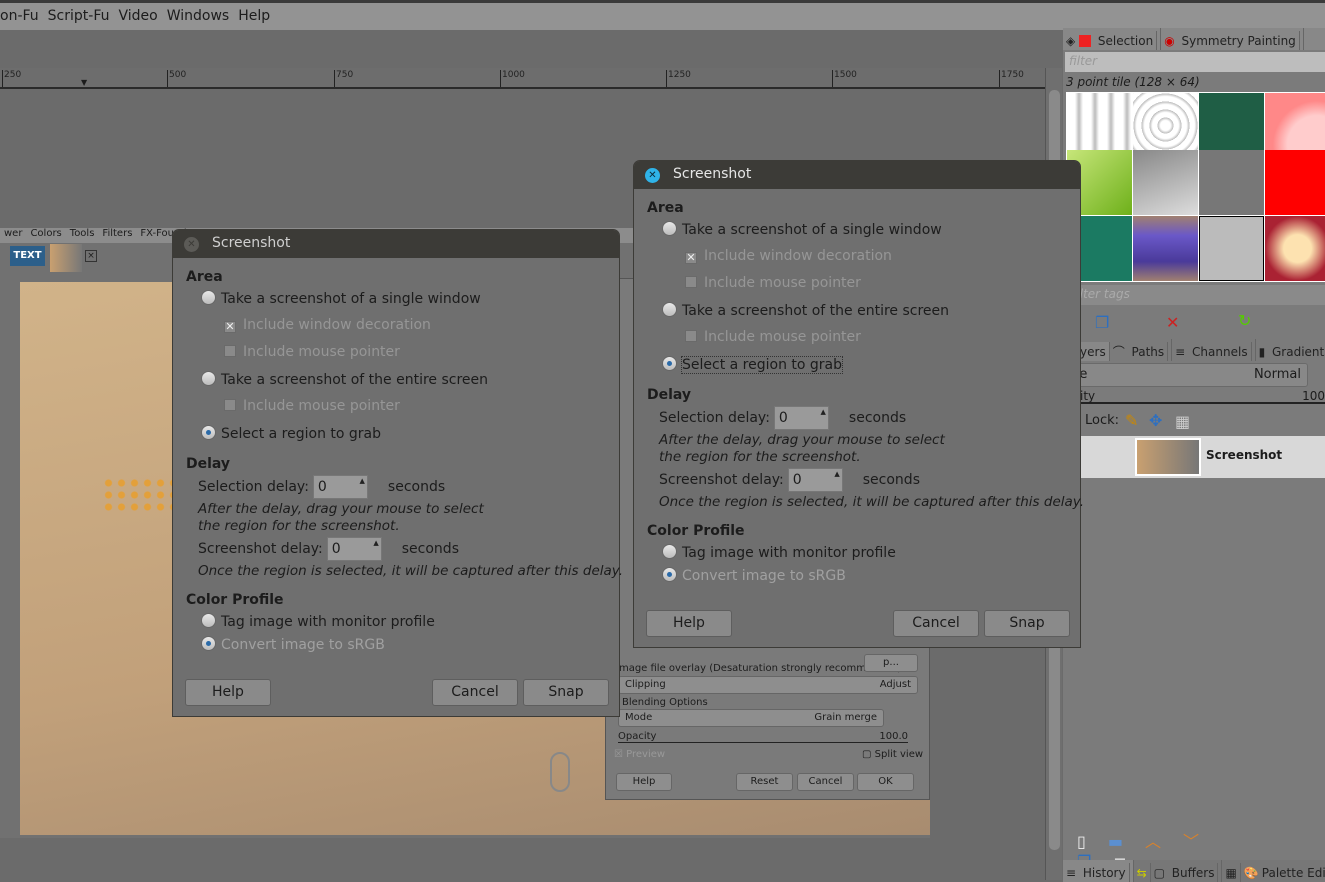 The width and height of the screenshot is (1325, 882). What do you see at coordinates (1187, 397) in the screenshot?
I see `layer-opacity-slider: Opacity100` at bounding box center [1187, 397].